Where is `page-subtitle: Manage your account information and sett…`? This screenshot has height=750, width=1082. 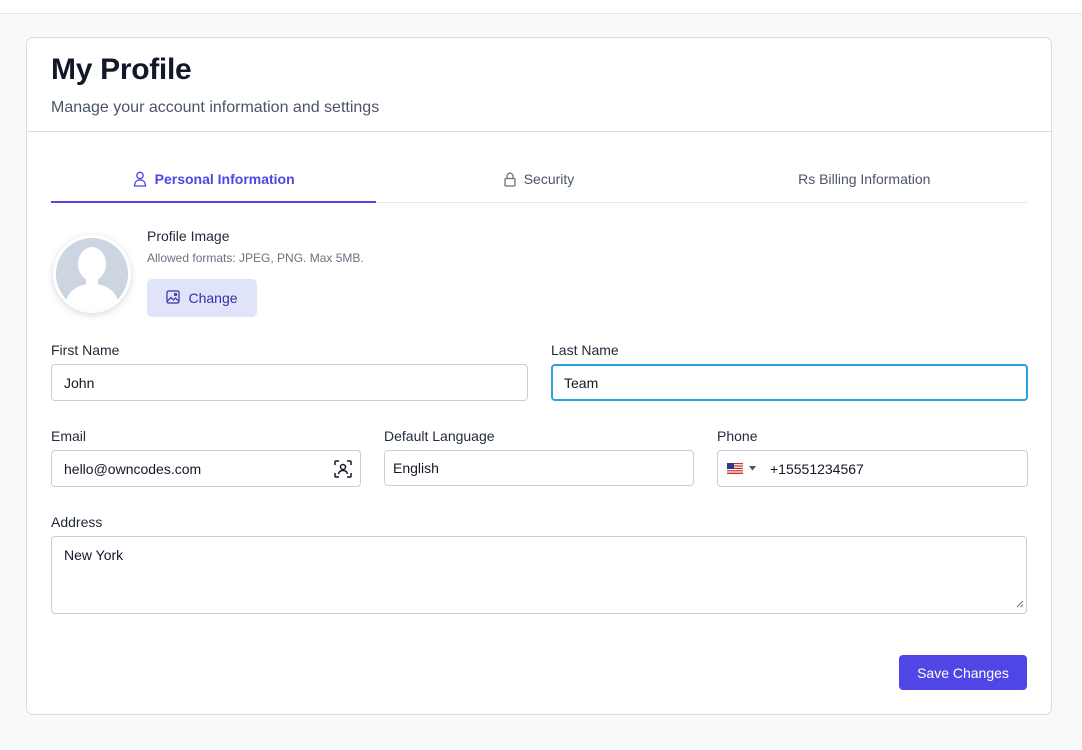 page-subtitle: Manage your account information and sett… is located at coordinates (215, 107).